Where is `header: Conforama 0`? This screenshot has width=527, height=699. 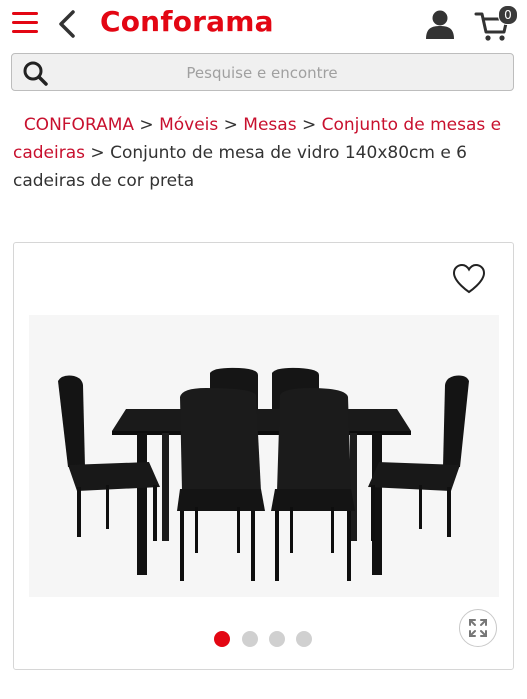
header: Conforama 0 is located at coordinates (263, 25).